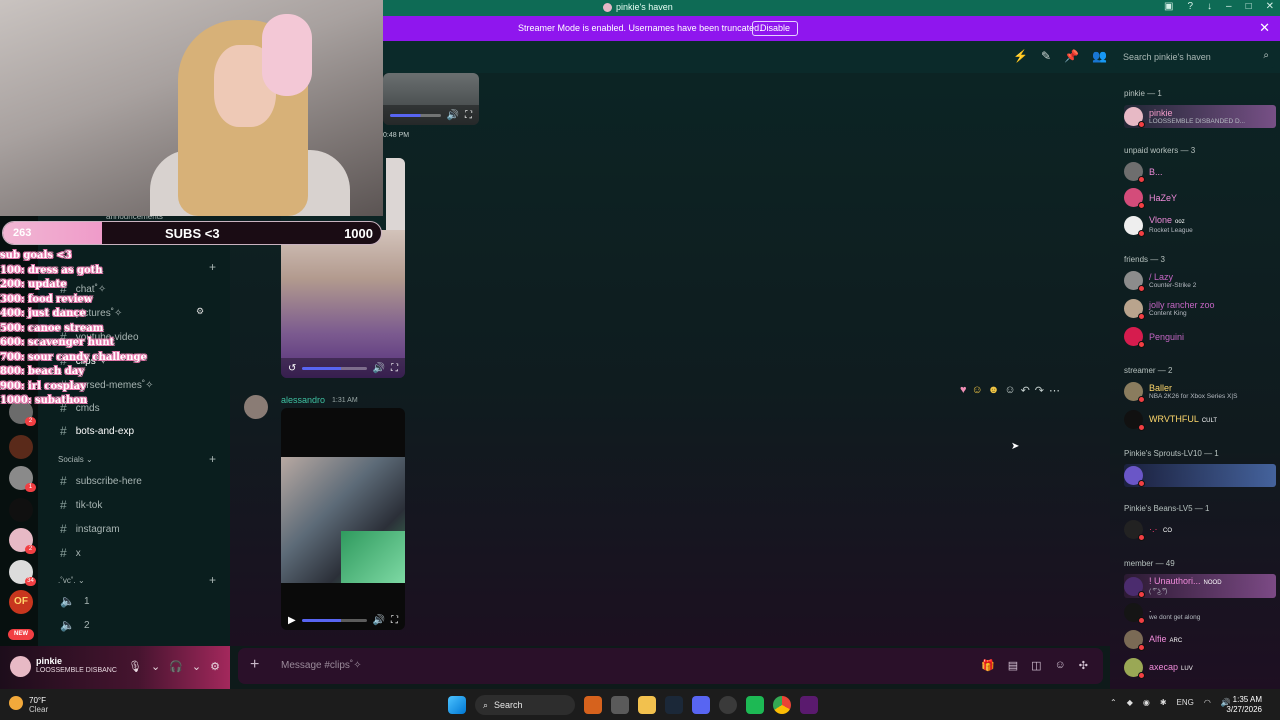 The width and height of the screenshot is (1280, 720). What do you see at coordinates (1200, 309) in the screenshot?
I see `member-item: jolly rancher zoo Content King` at bounding box center [1200, 309].